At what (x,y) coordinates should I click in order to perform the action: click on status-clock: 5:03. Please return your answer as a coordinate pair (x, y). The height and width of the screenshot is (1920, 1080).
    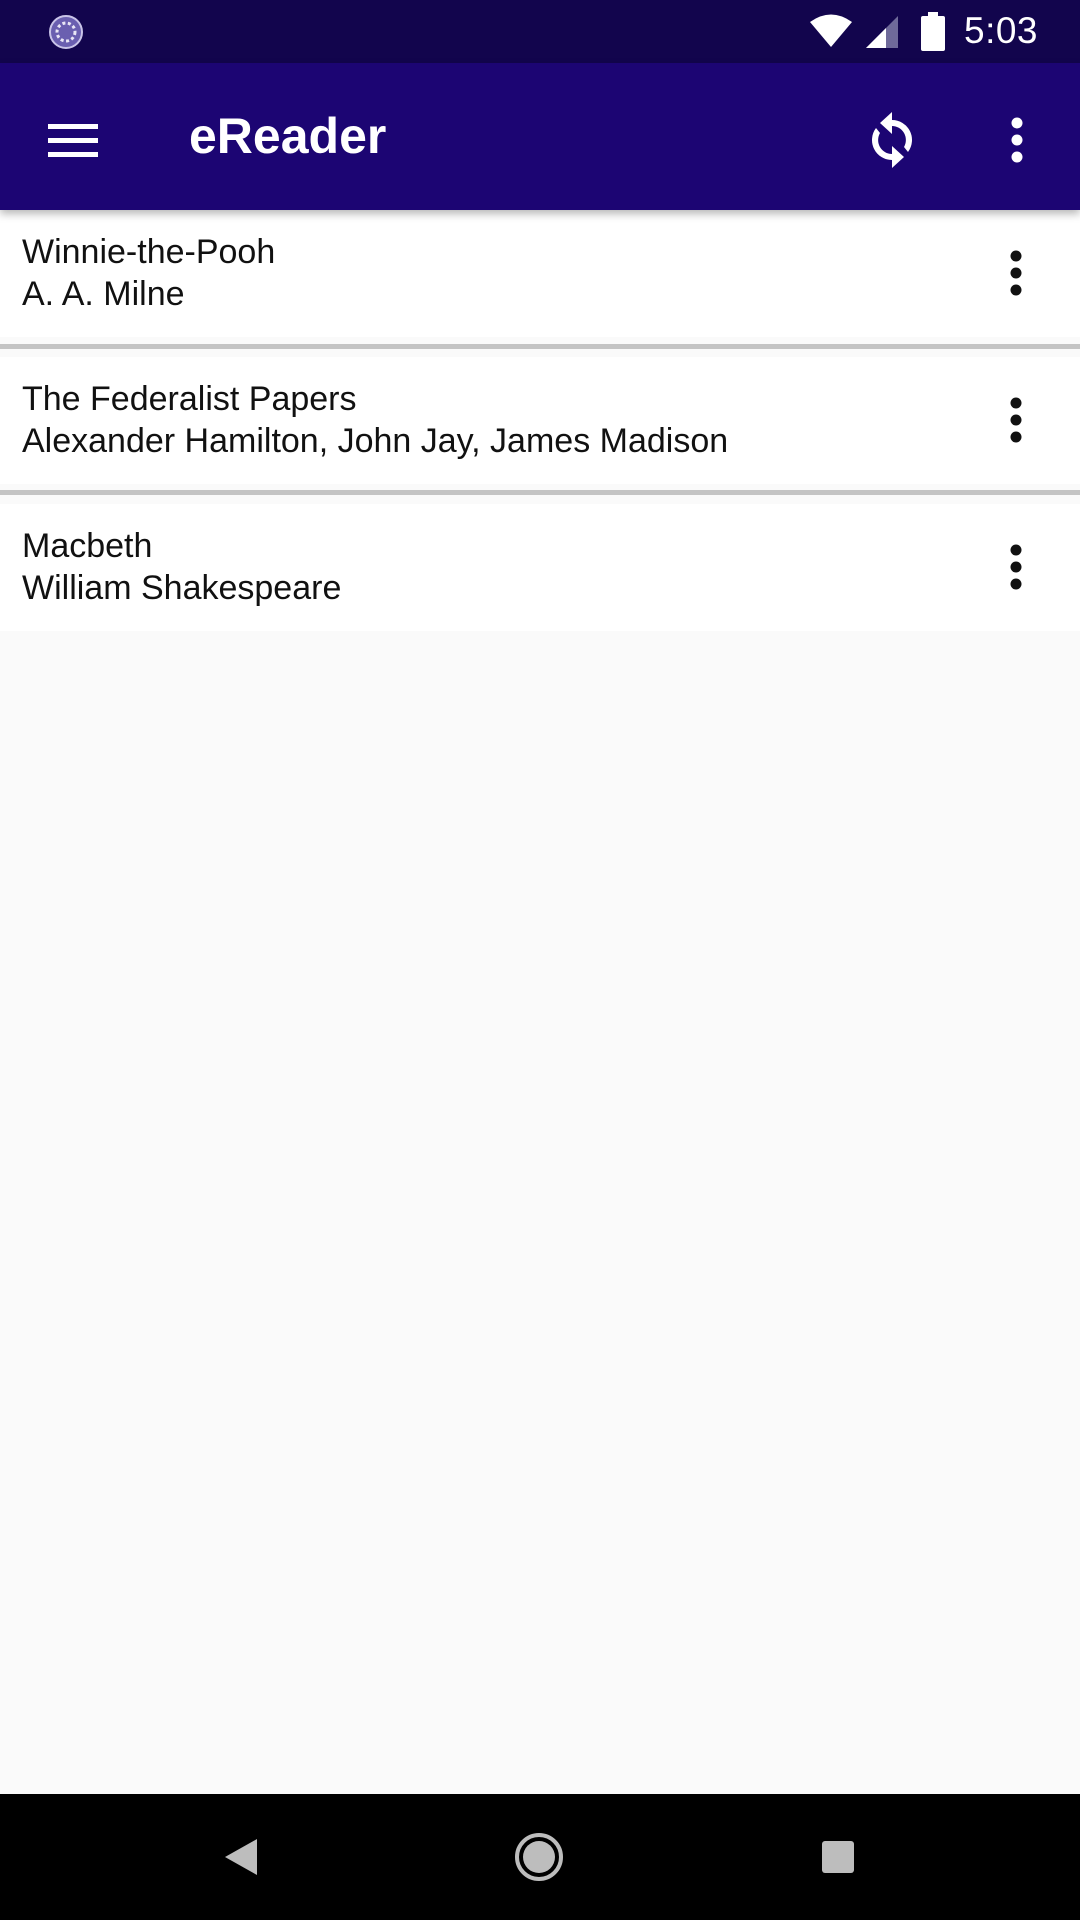
    Looking at the image, I should click on (1001, 30).